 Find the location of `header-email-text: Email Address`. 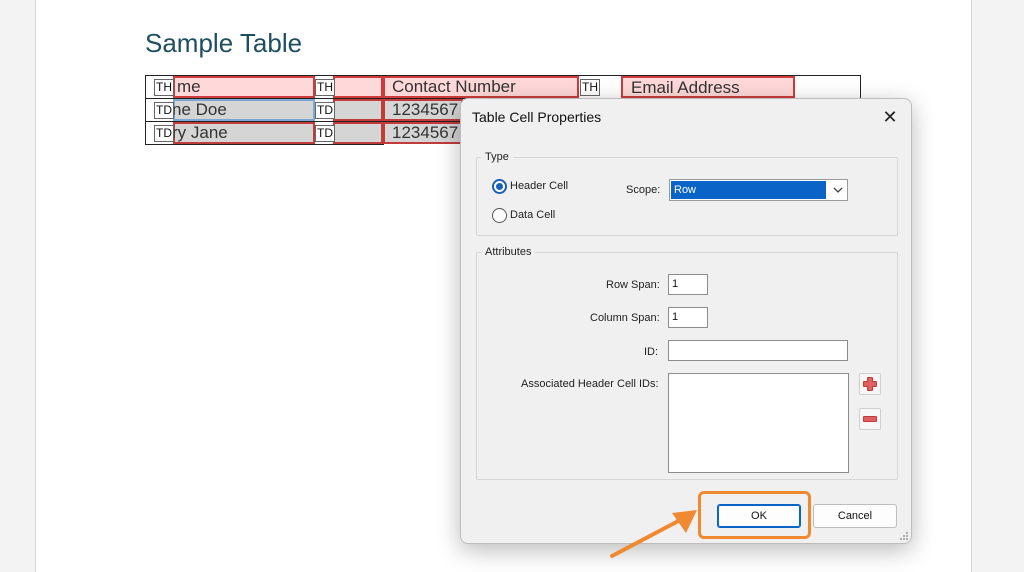

header-email-text: Email Address is located at coordinates (685, 87).